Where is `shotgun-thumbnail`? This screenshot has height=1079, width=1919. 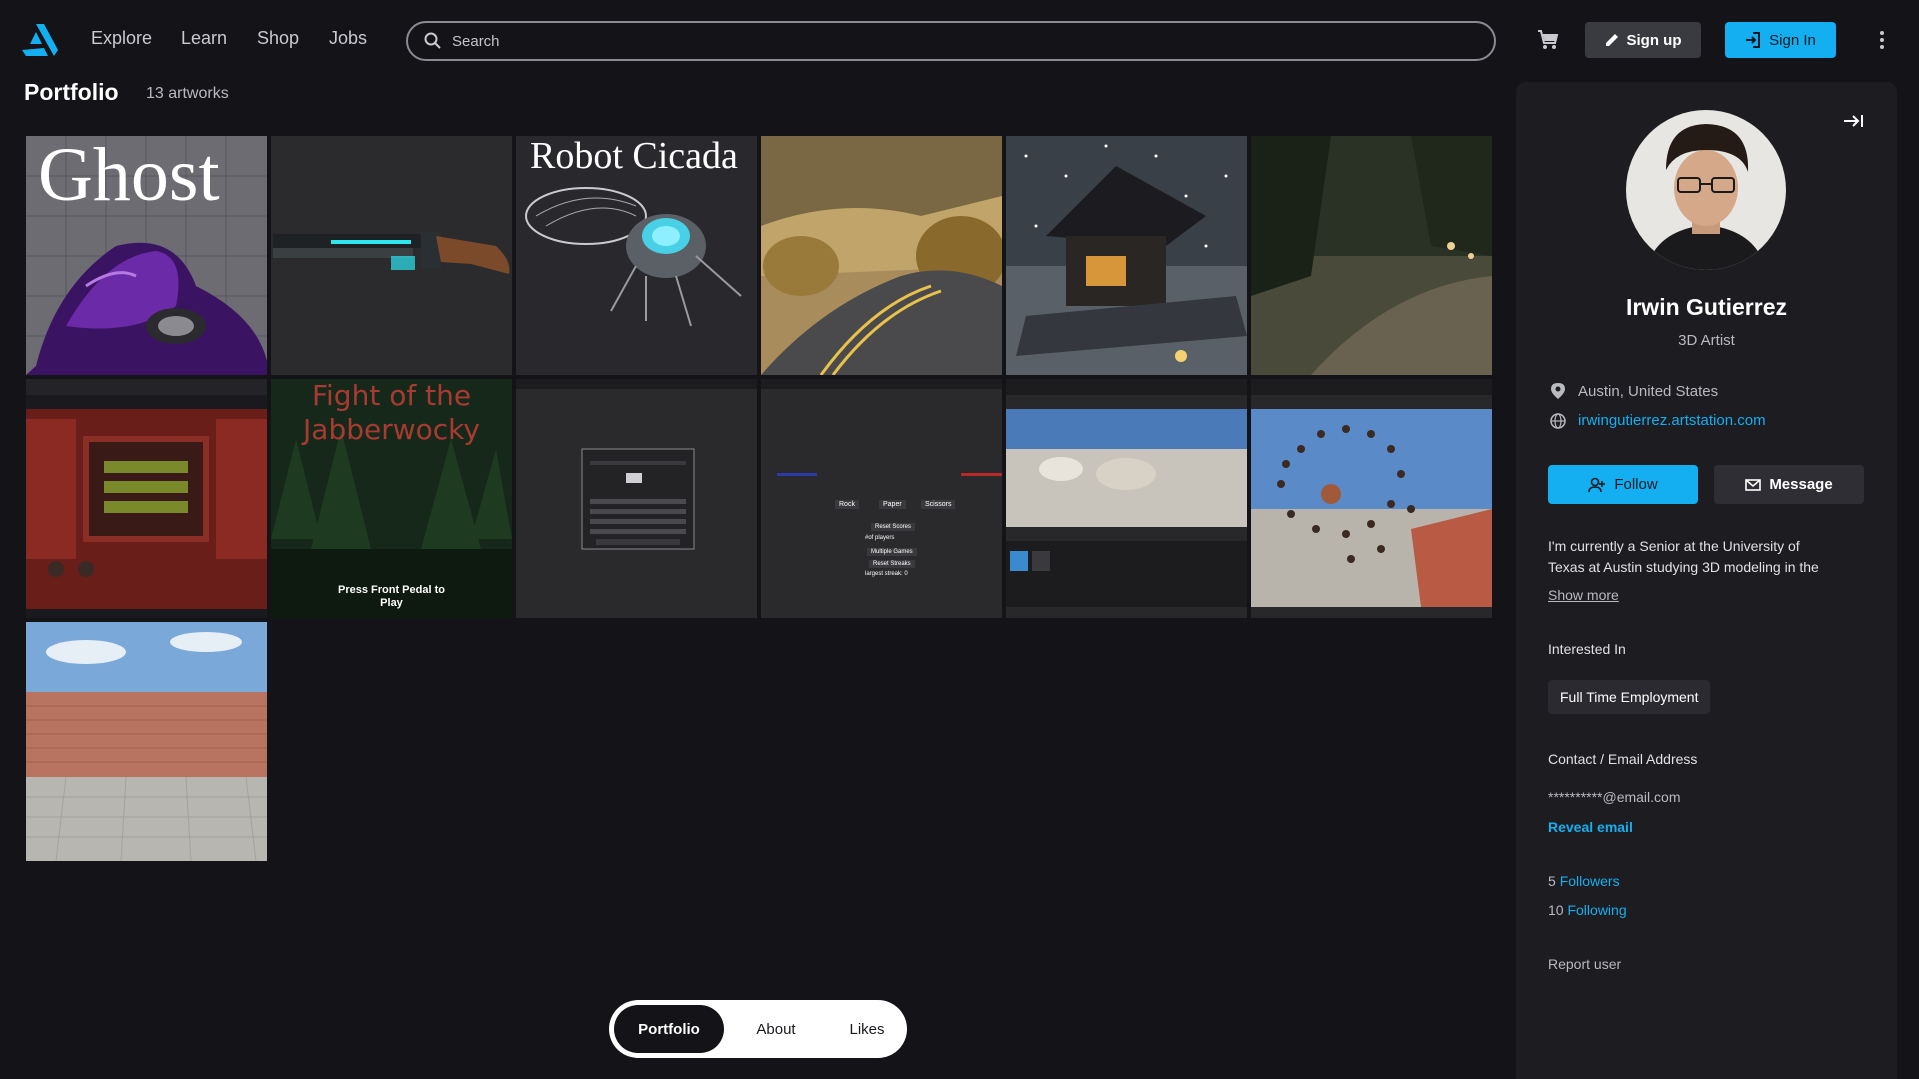 shotgun-thumbnail is located at coordinates (391, 255).